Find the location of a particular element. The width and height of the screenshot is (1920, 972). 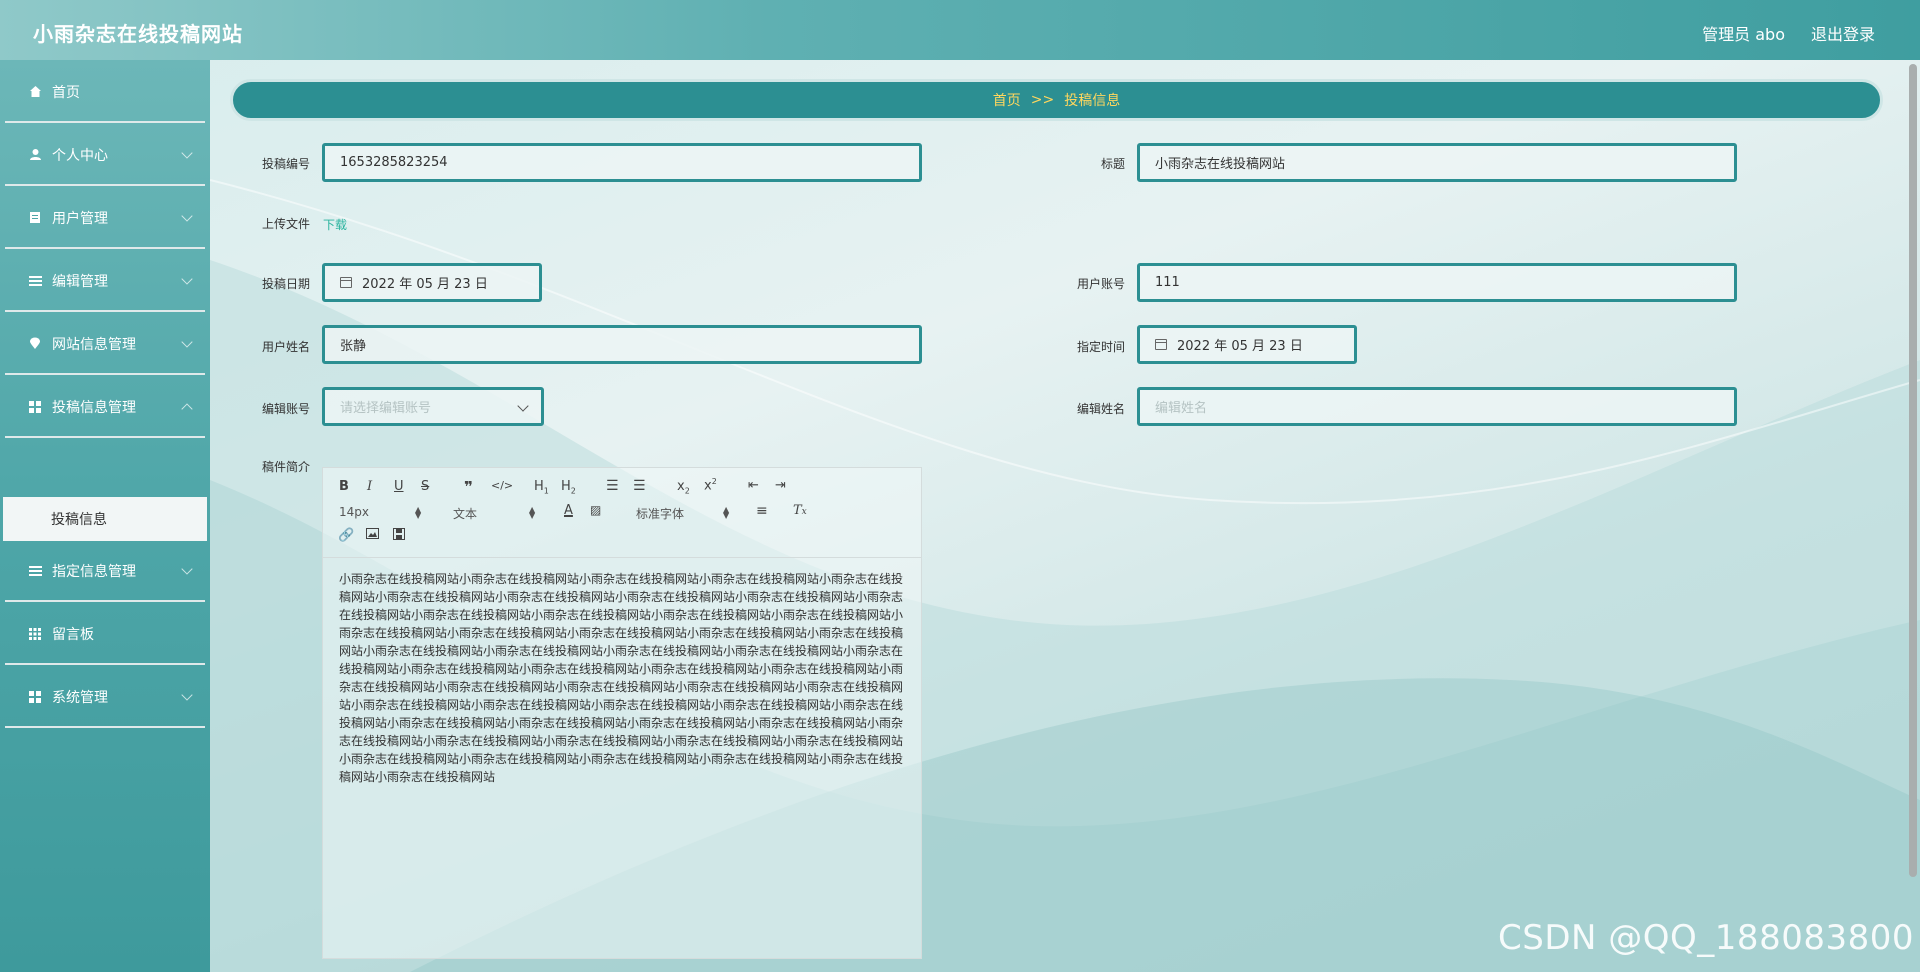

download-link: 下载 is located at coordinates (335, 224).